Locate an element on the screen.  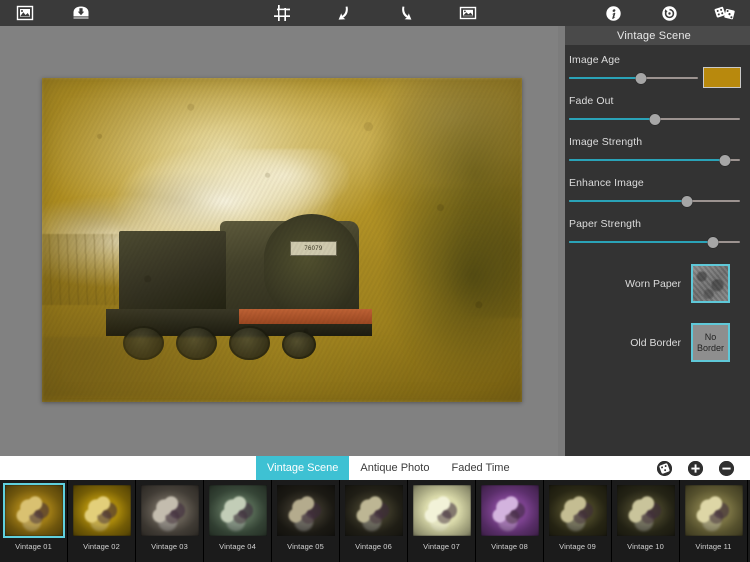
top-toolbar is located at coordinates (375, 13).